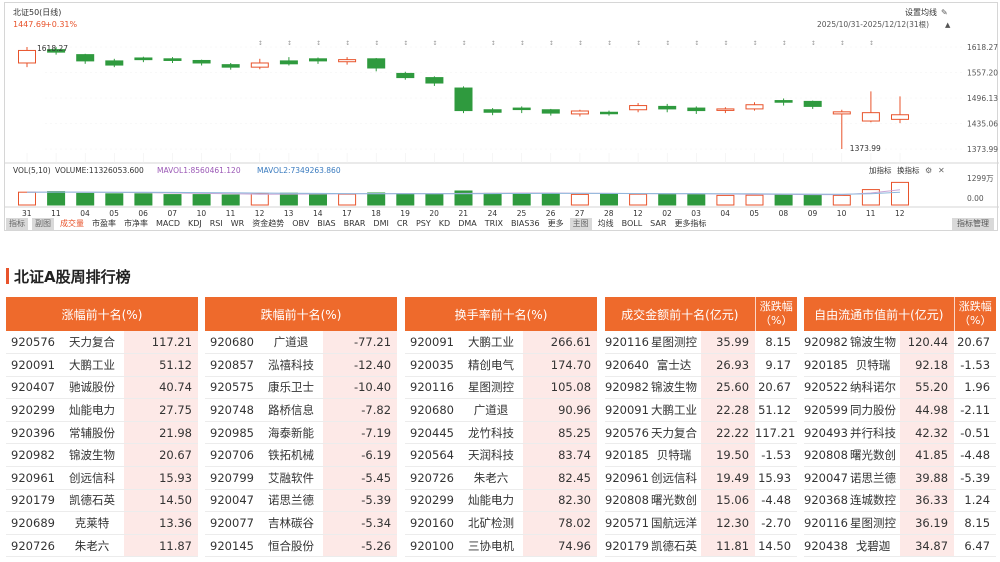  I want to click on table-row: 920522 纳科诺尔 55.20 1.96, so click(900, 388).